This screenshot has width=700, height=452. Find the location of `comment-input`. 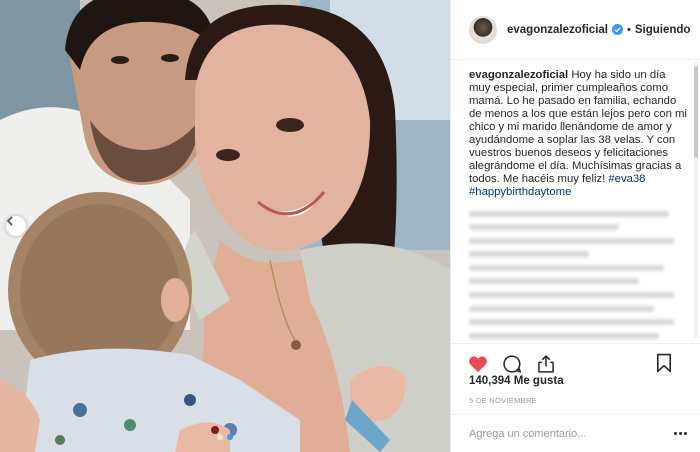

comment-input is located at coordinates (564, 433).